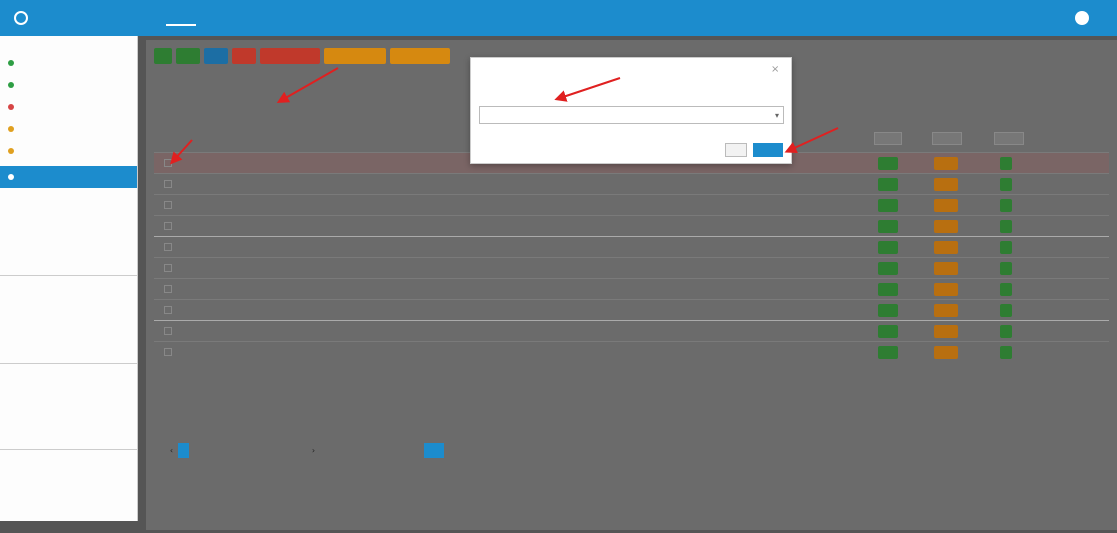  Describe the element at coordinates (504, 116) in the screenshot. I see `annotation-overlay` at that location.